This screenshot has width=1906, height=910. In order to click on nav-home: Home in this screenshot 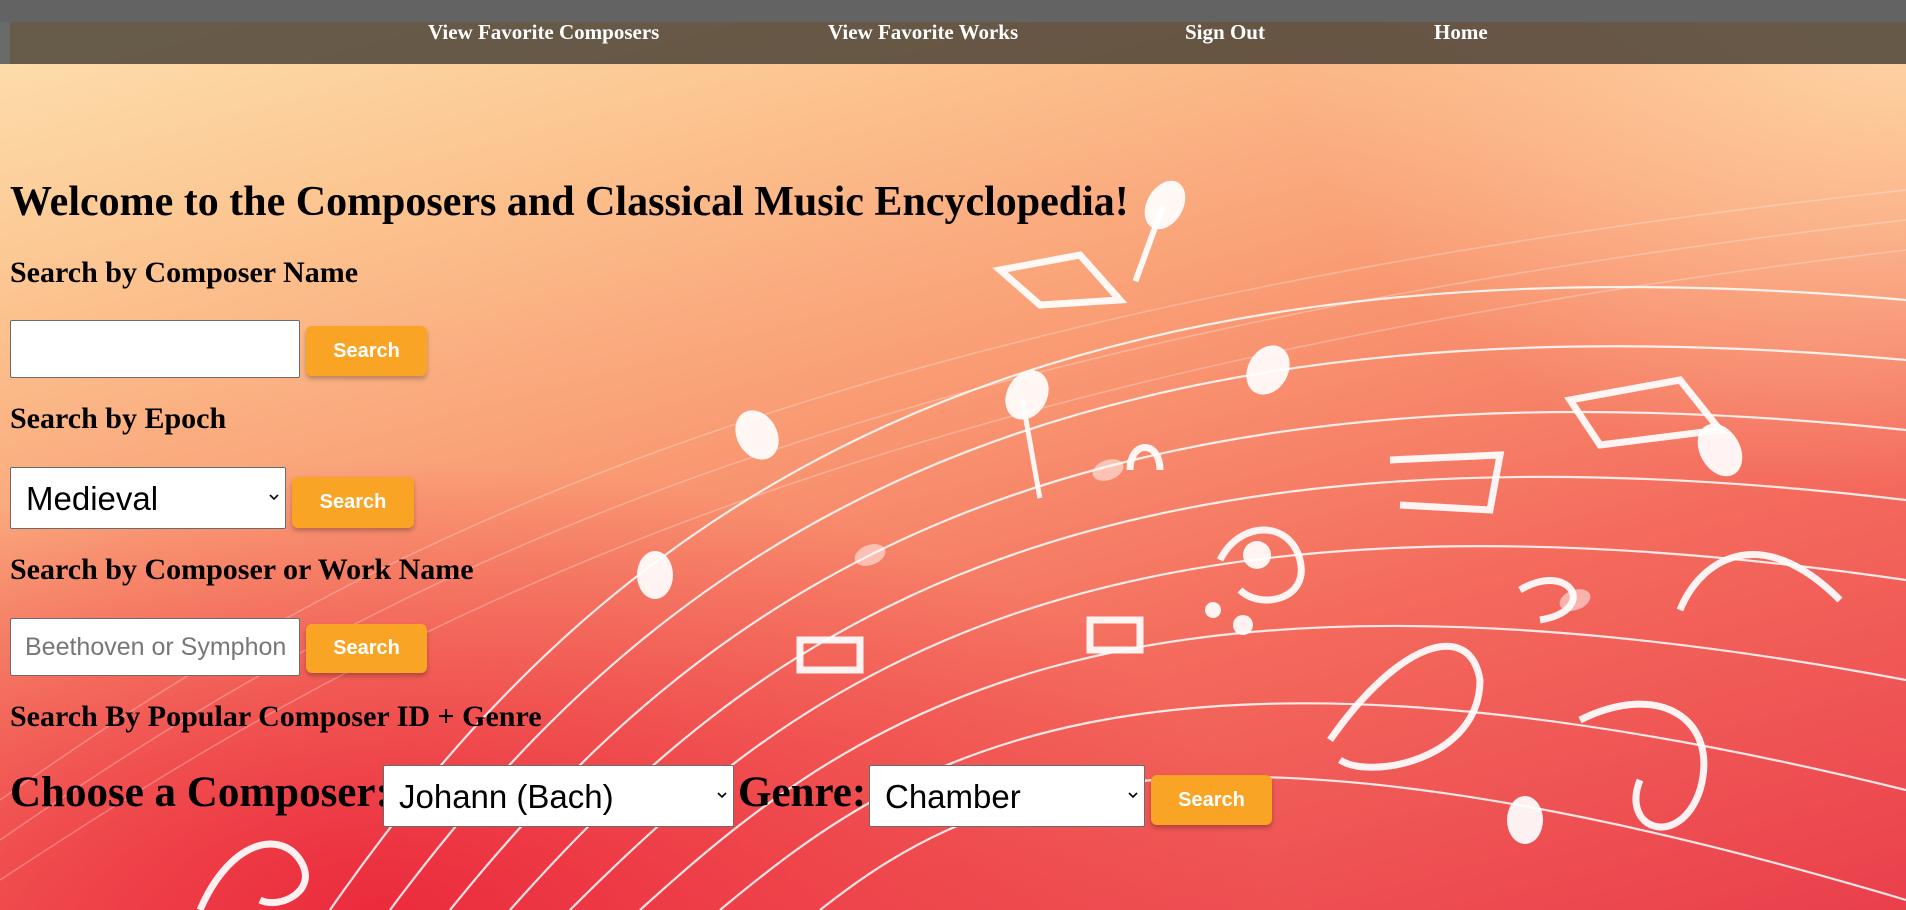, I will do `click(1461, 32)`.